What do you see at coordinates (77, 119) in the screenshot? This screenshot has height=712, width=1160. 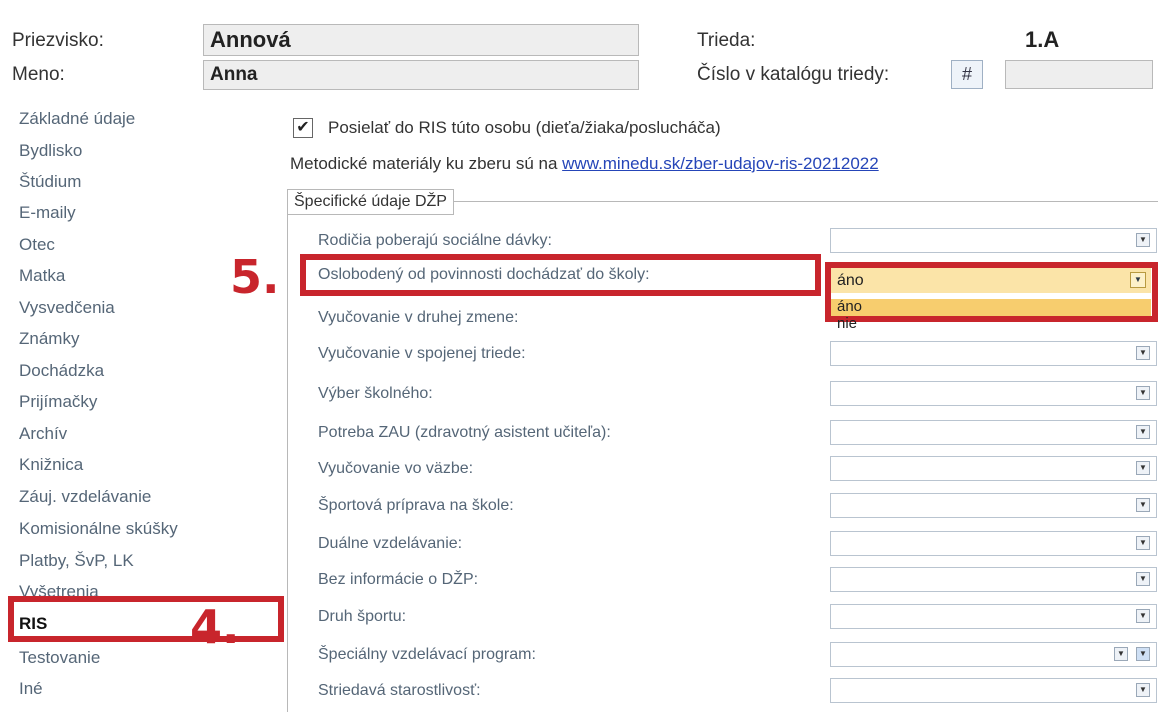 I see `sidebar-item: Základné údaje` at bounding box center [77, 119].